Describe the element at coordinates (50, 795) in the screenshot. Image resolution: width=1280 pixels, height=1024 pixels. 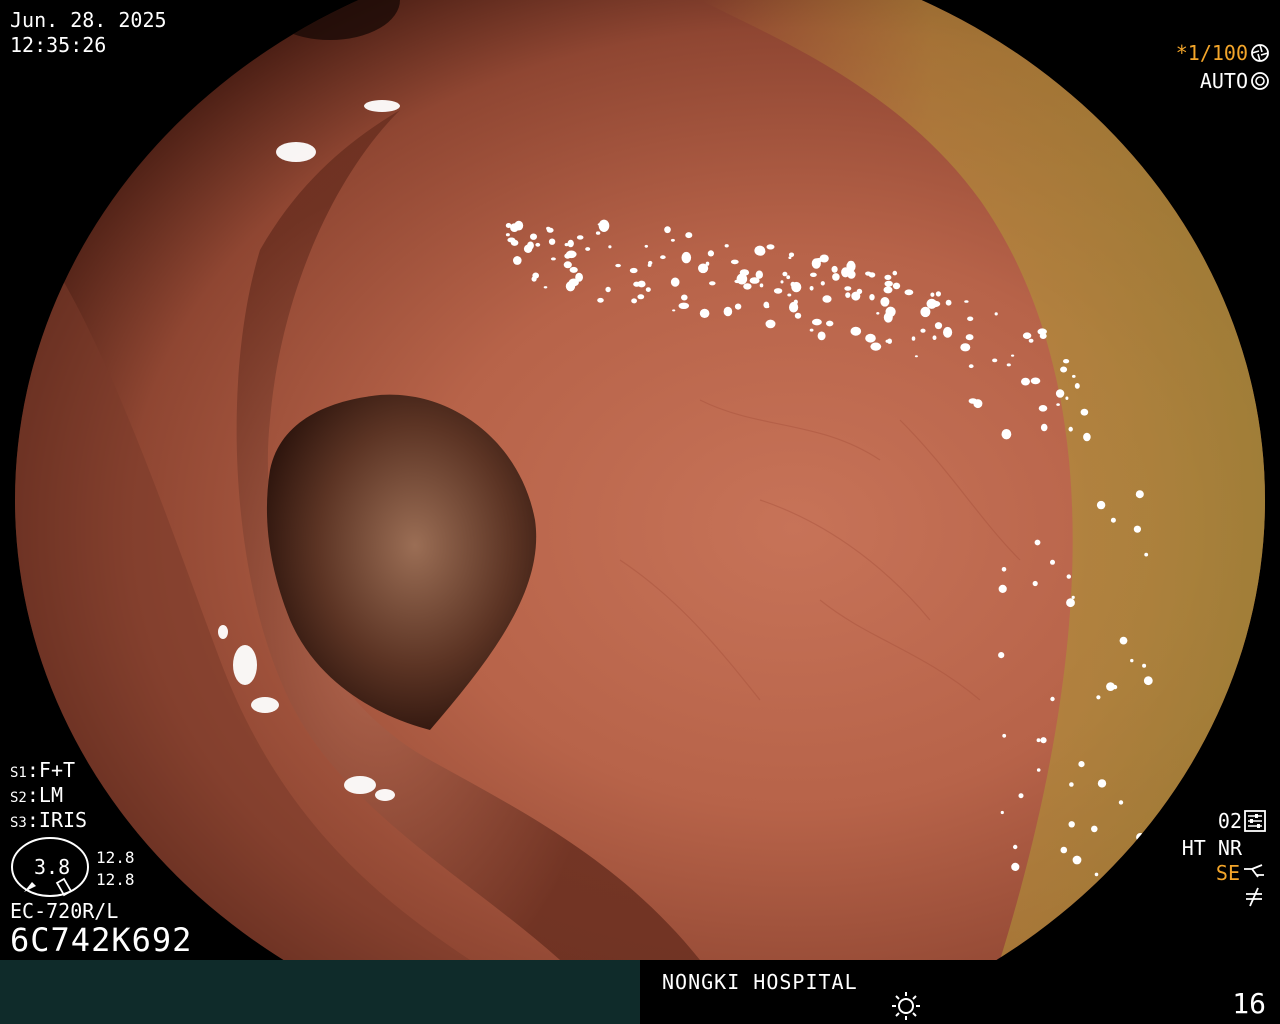
I see `setting-value: LM` at that location.